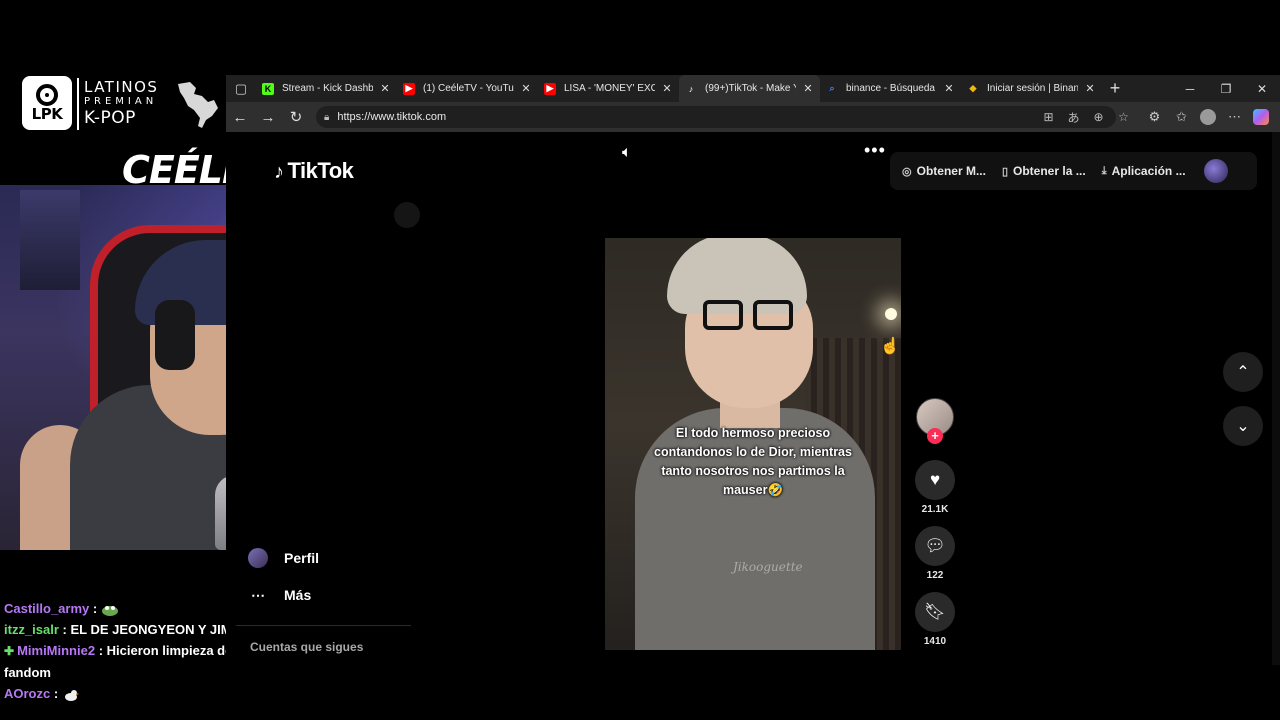 The width and height of the screenshot is (1280, 720). What do you see at coordinates (1005, 171) in the screenshot?
I see `phone-icon: ▯` at bounding box center [1005, 171].